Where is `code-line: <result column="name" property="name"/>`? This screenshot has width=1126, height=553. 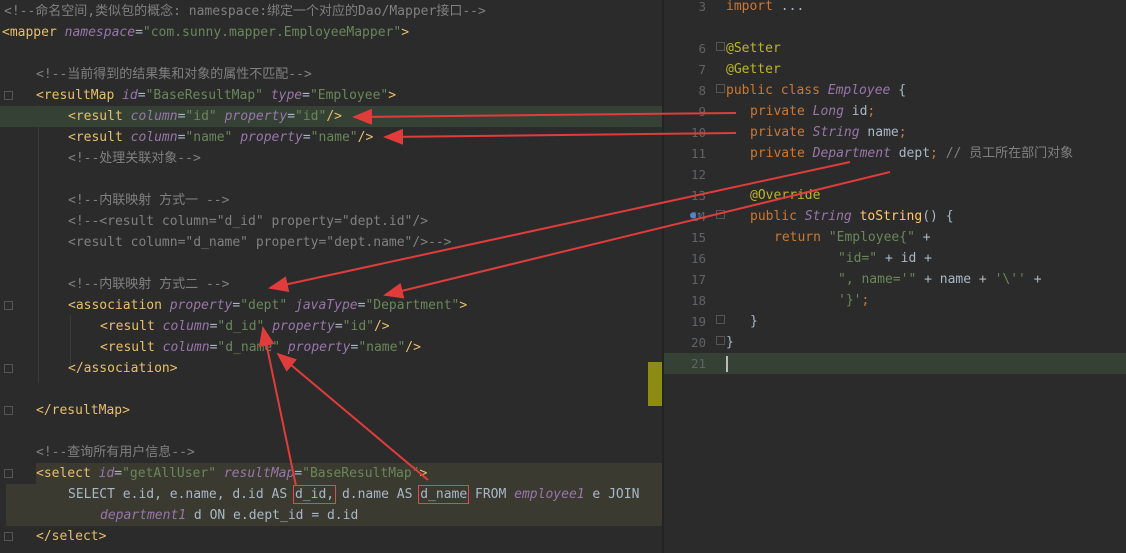
code-line: <result column="name" property="name"/> is located at coordinates (331, 137).